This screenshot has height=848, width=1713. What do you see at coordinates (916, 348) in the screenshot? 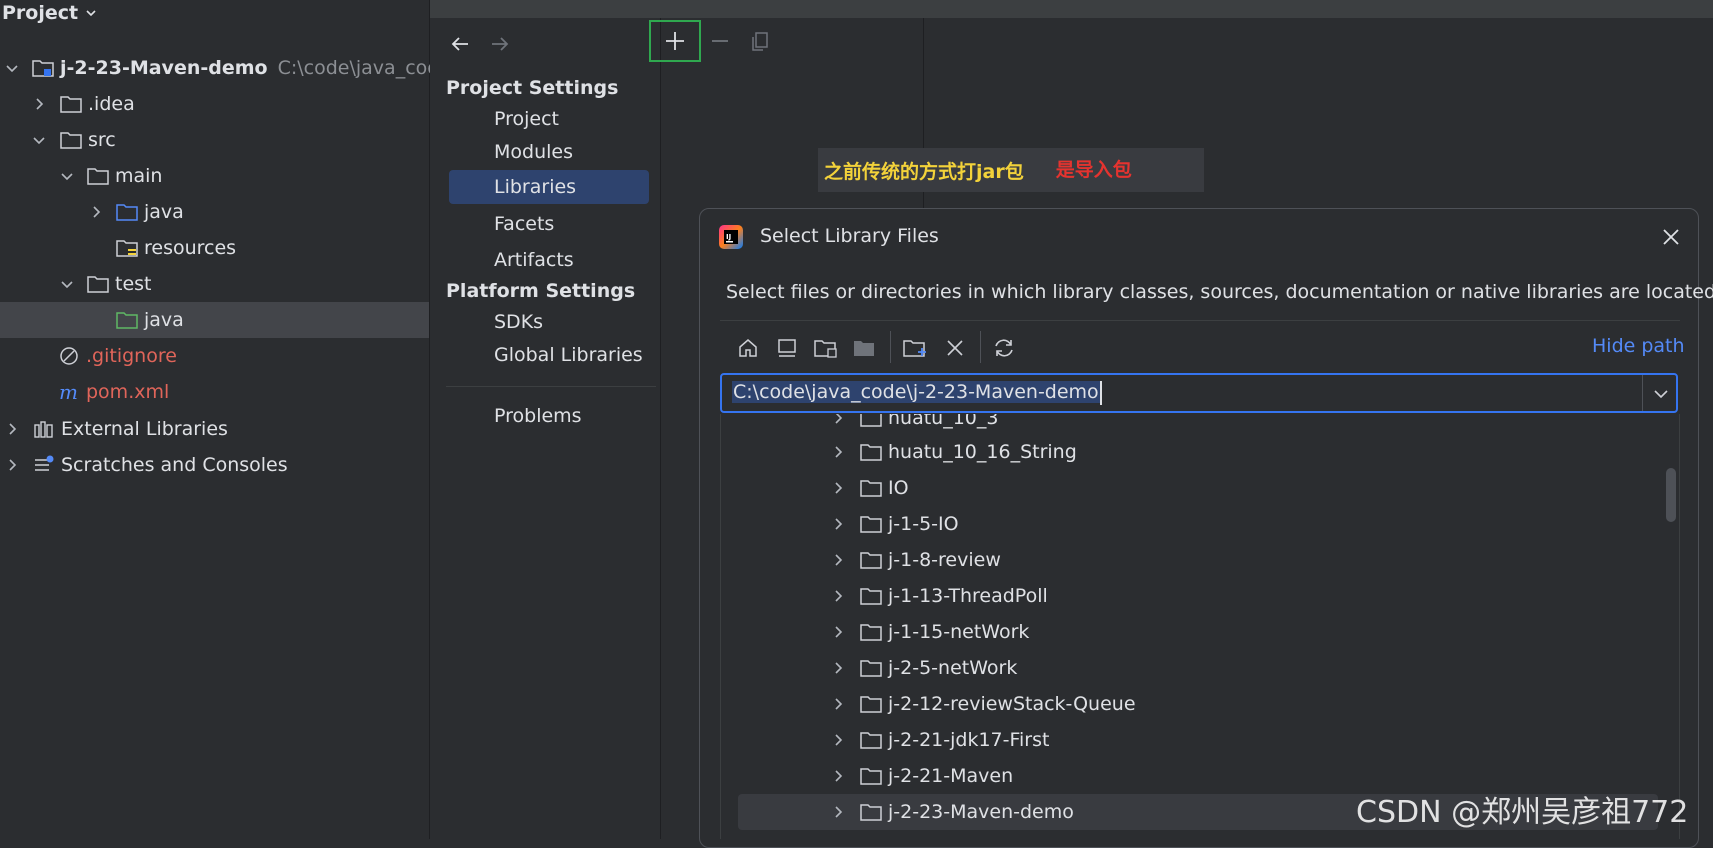
I see `new-folder-button` at bounding box center [916, 348].